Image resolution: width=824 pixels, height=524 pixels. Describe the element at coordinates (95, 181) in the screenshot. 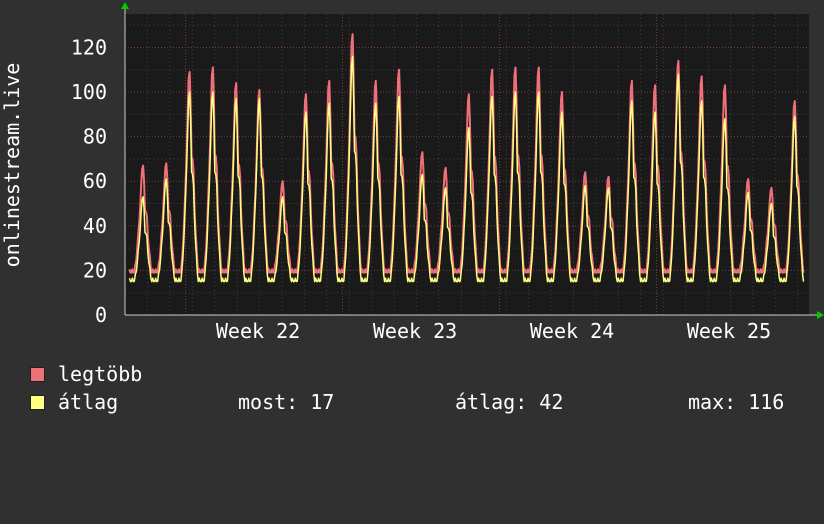

I see `y-tick-label: 60` at that location.